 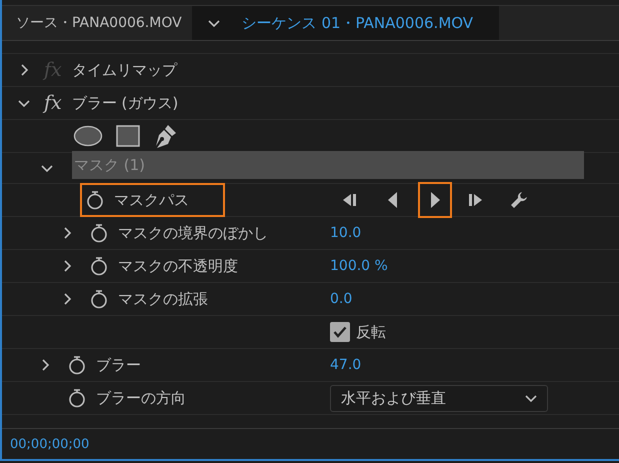 I want to click on effect-name: ブラー (ガウス), so click(x=125, y=103).